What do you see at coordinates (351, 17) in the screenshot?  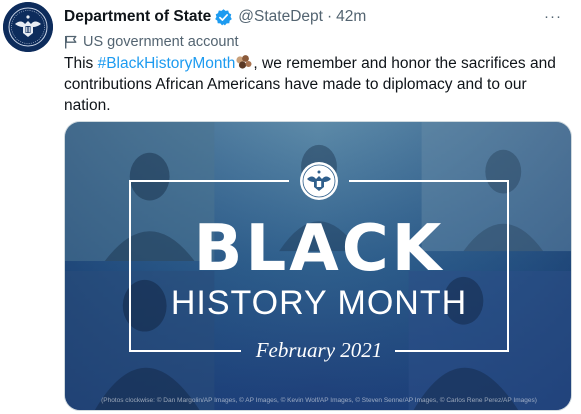 I see `tweet-timestamp: 42m` at bounding box center [351, 17].